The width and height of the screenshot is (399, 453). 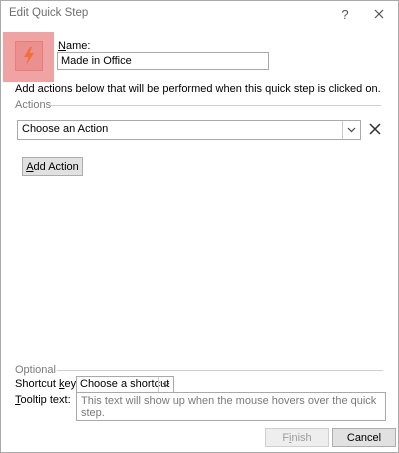 I want to click on shortcut-key-dropdown: Choose a shortcut, so click(x=125, y=384).